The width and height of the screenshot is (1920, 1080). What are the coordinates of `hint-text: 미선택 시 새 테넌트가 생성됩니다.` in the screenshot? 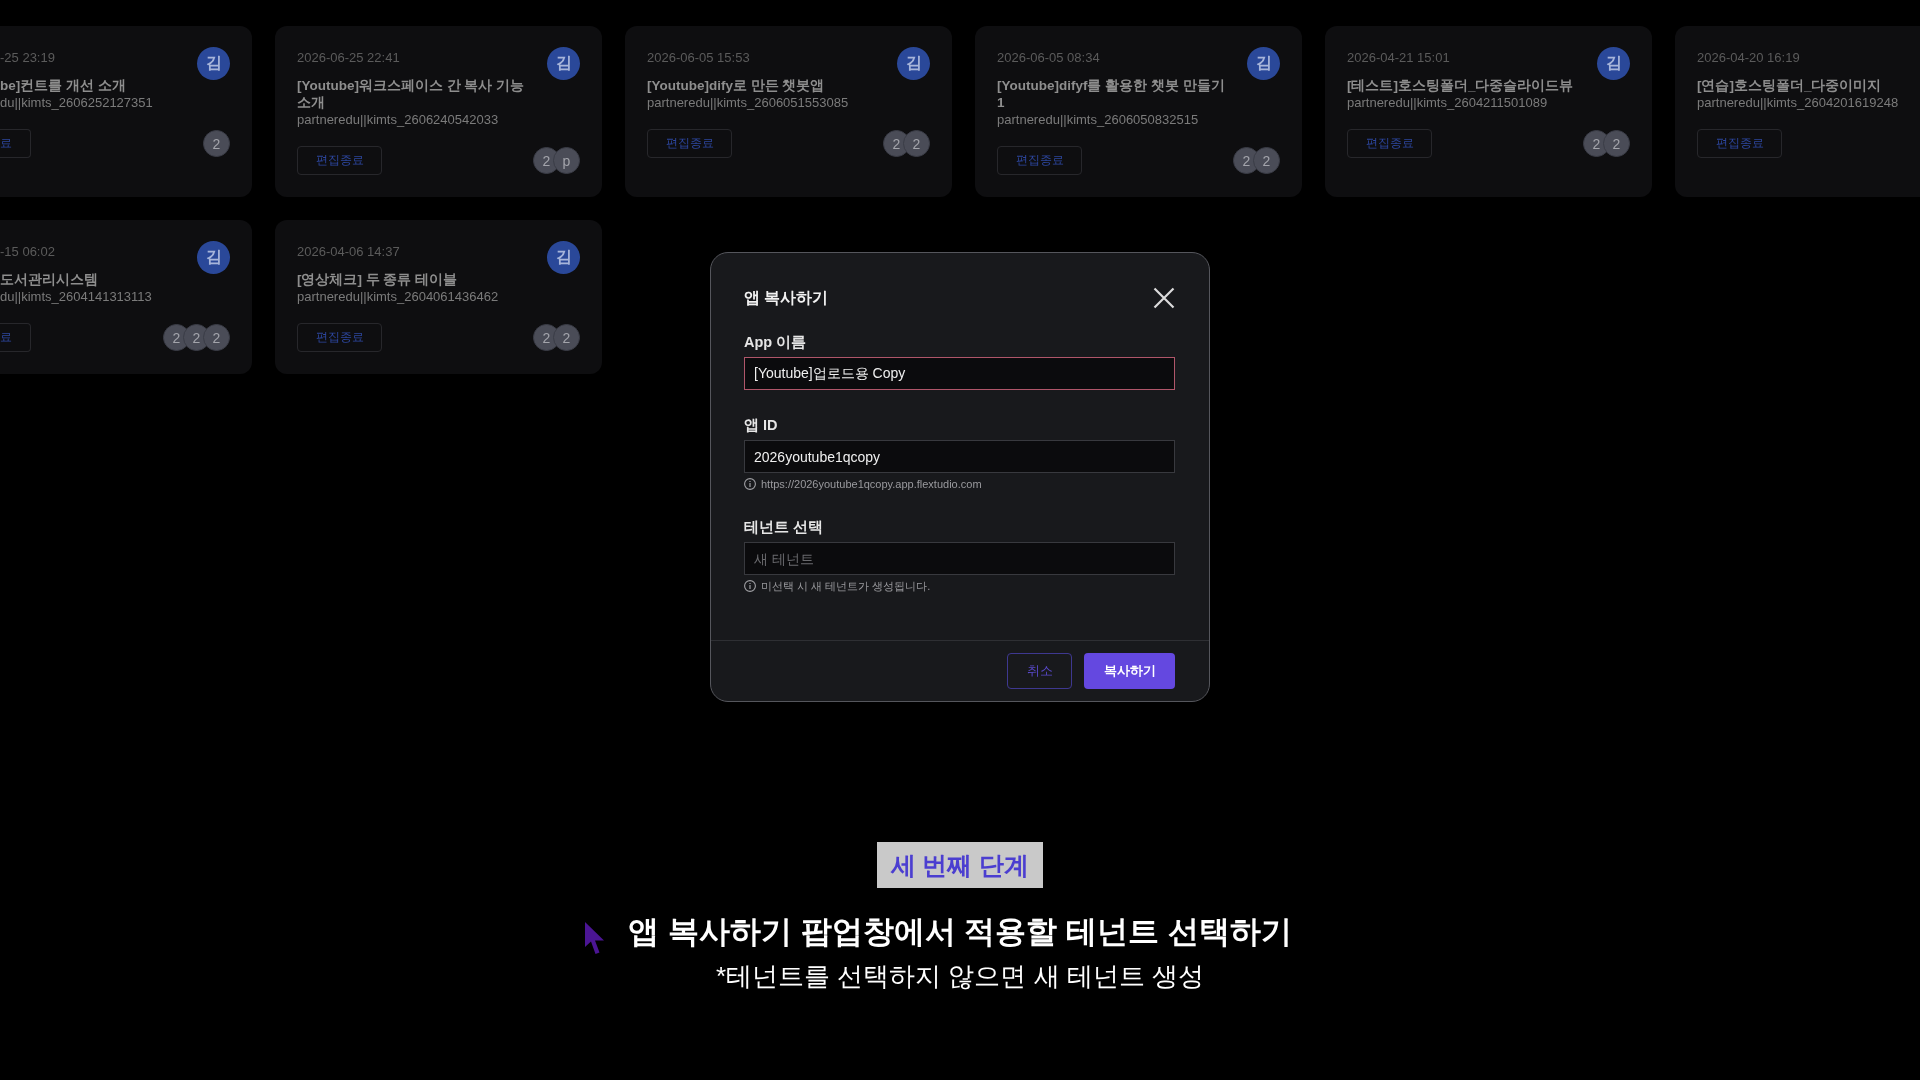 It's located at (846, 586).